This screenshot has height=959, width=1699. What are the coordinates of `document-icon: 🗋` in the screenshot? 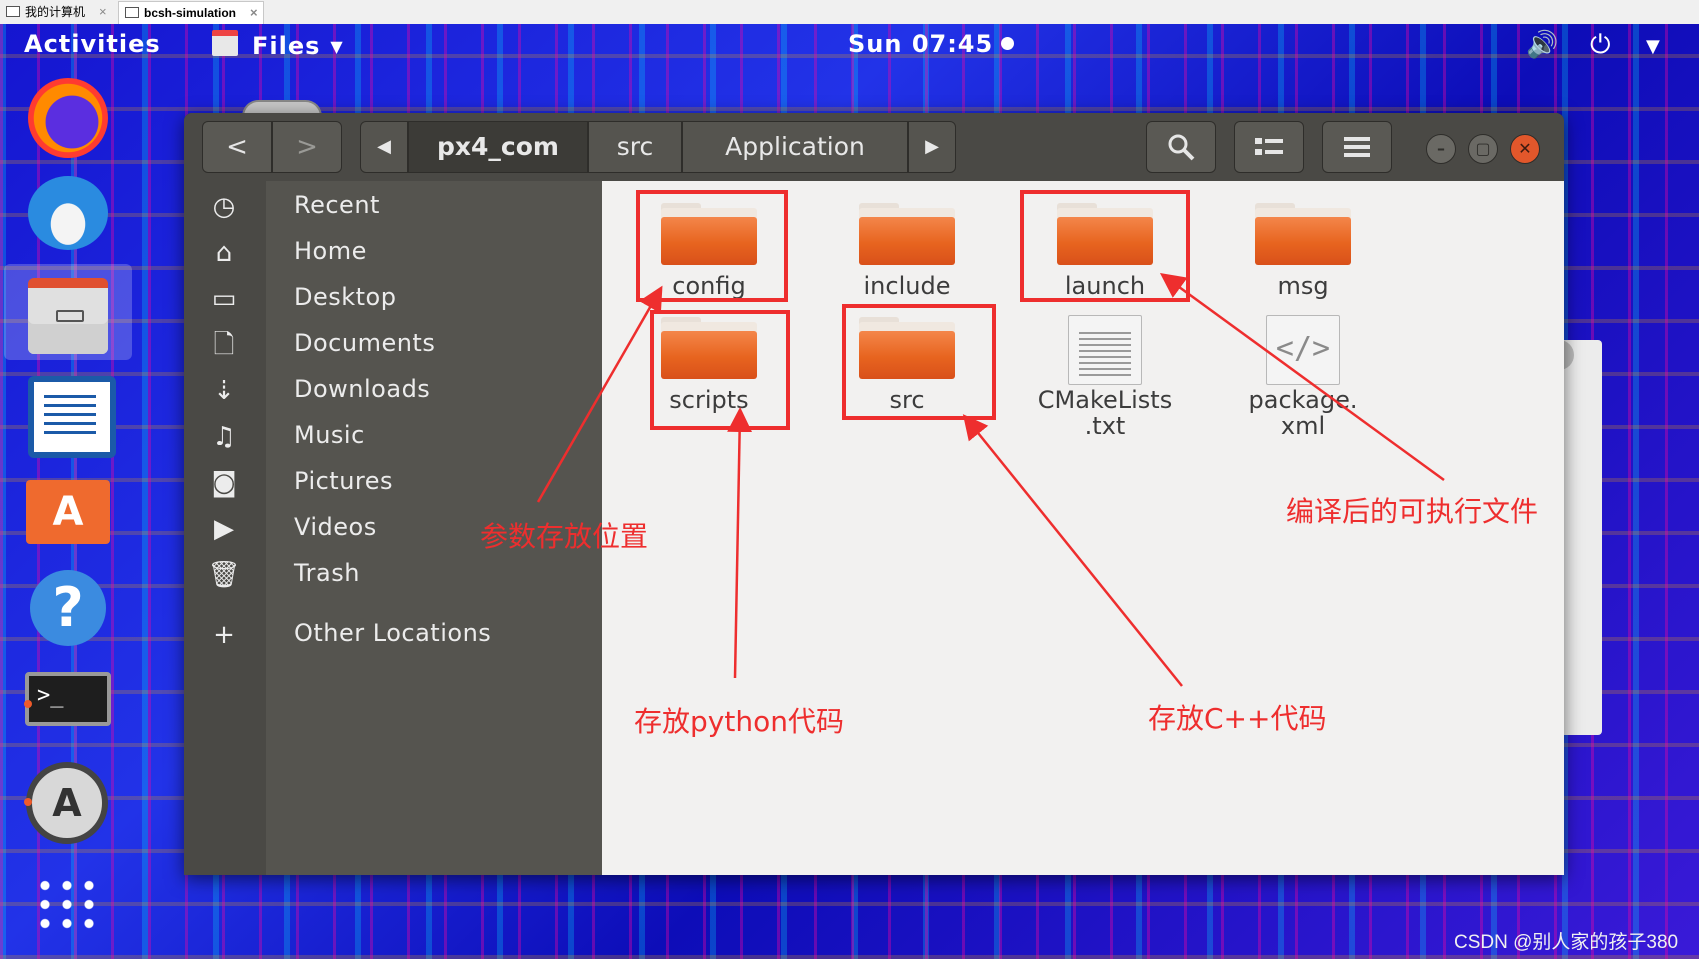 It's located at (224, 345).